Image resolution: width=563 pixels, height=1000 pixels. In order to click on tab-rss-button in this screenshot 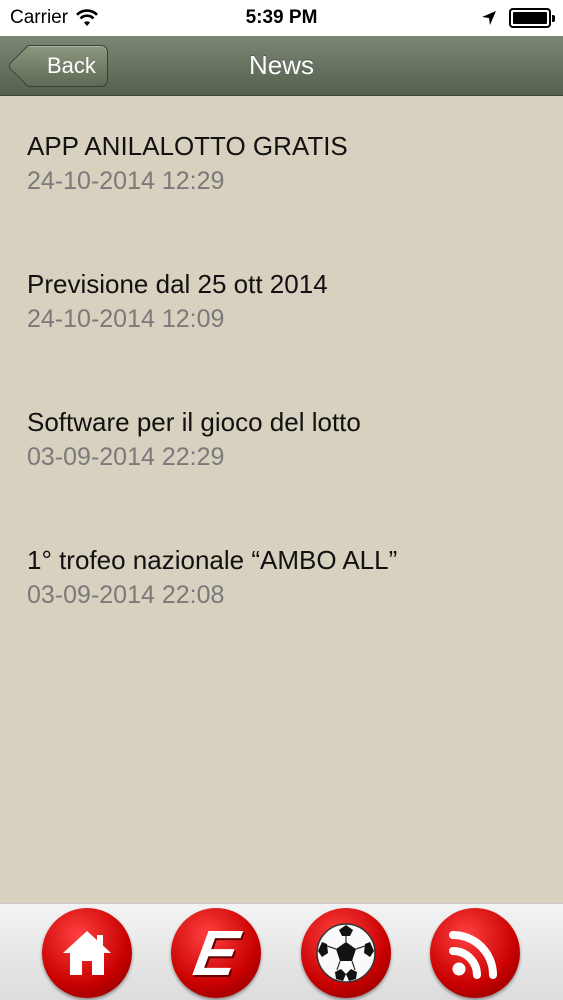, I will do `click(475, 953)`.